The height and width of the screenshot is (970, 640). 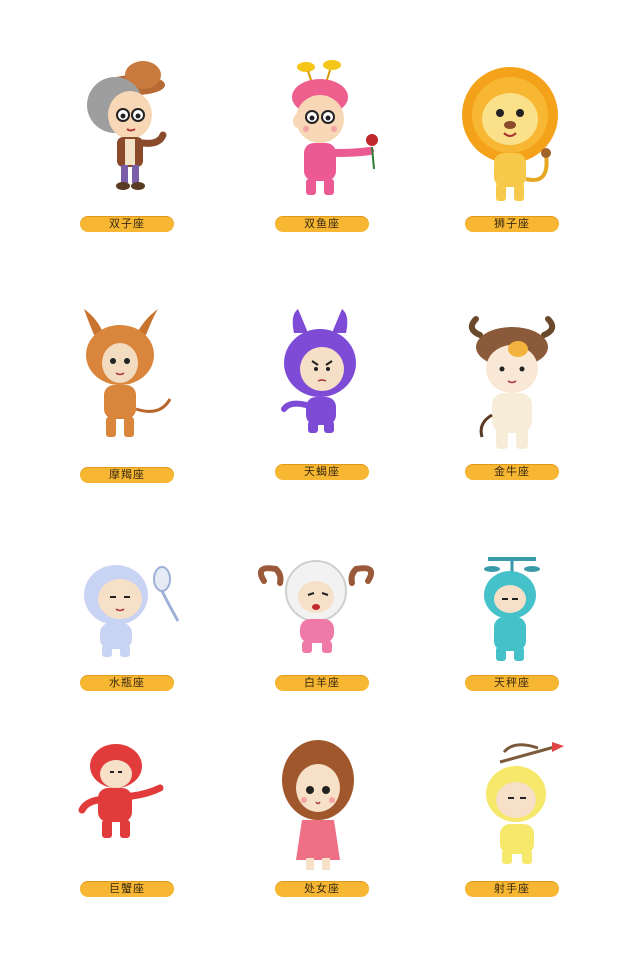 What do you see at coordinates (520, 170) in the screenshot?
I see `sign-card-leo: 狮子座` at bounding box center [520, 170].